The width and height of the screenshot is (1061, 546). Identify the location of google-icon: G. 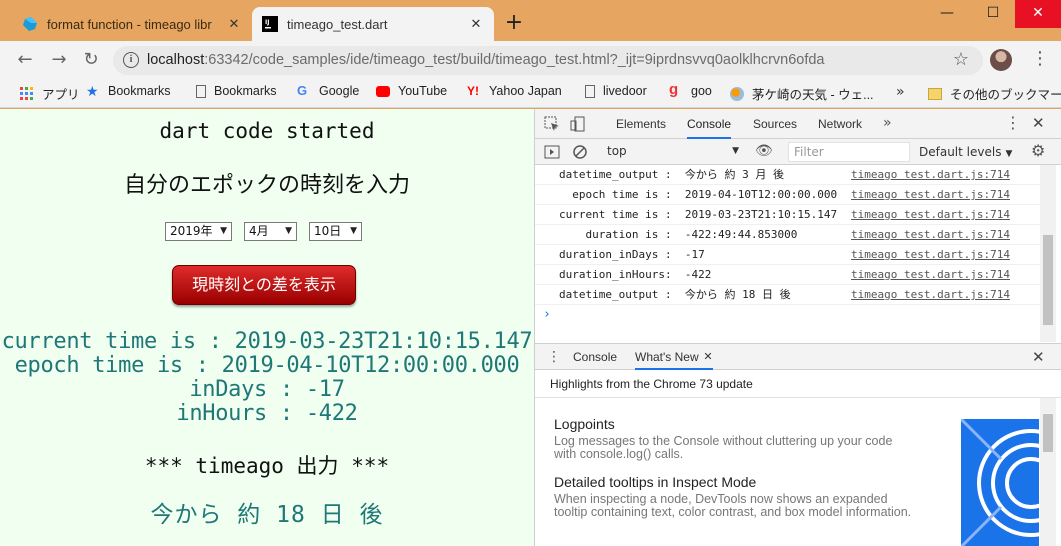
(302, 90).